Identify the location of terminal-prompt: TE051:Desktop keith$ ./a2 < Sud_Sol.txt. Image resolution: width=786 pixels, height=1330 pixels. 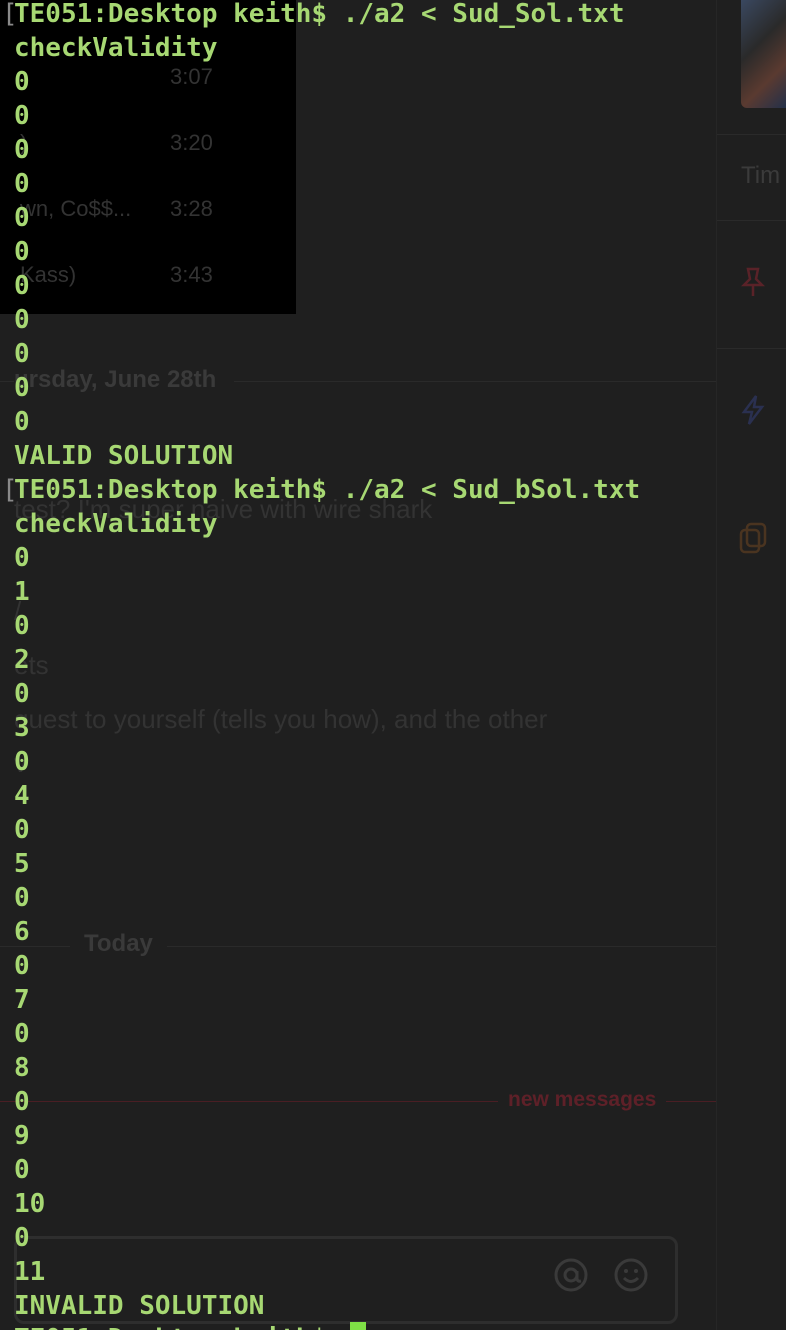
(319, 14).